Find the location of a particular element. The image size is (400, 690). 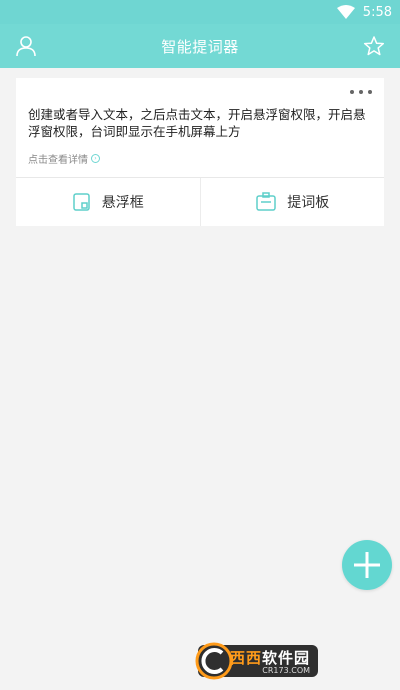

chevron-right-icon: › is located at coordinates (95, 158).